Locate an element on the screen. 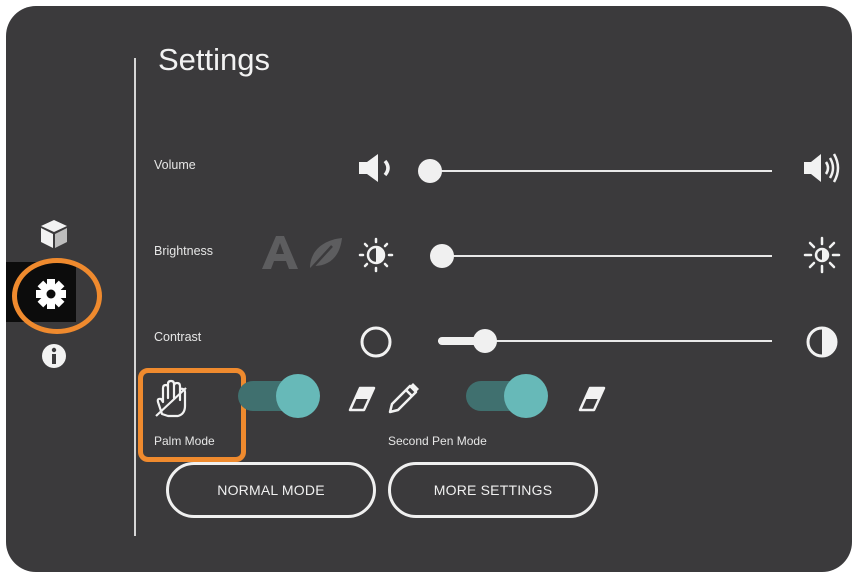 This screenshot has width=854, height=575. second-eraser-icon is located at coordinates (592, 399).